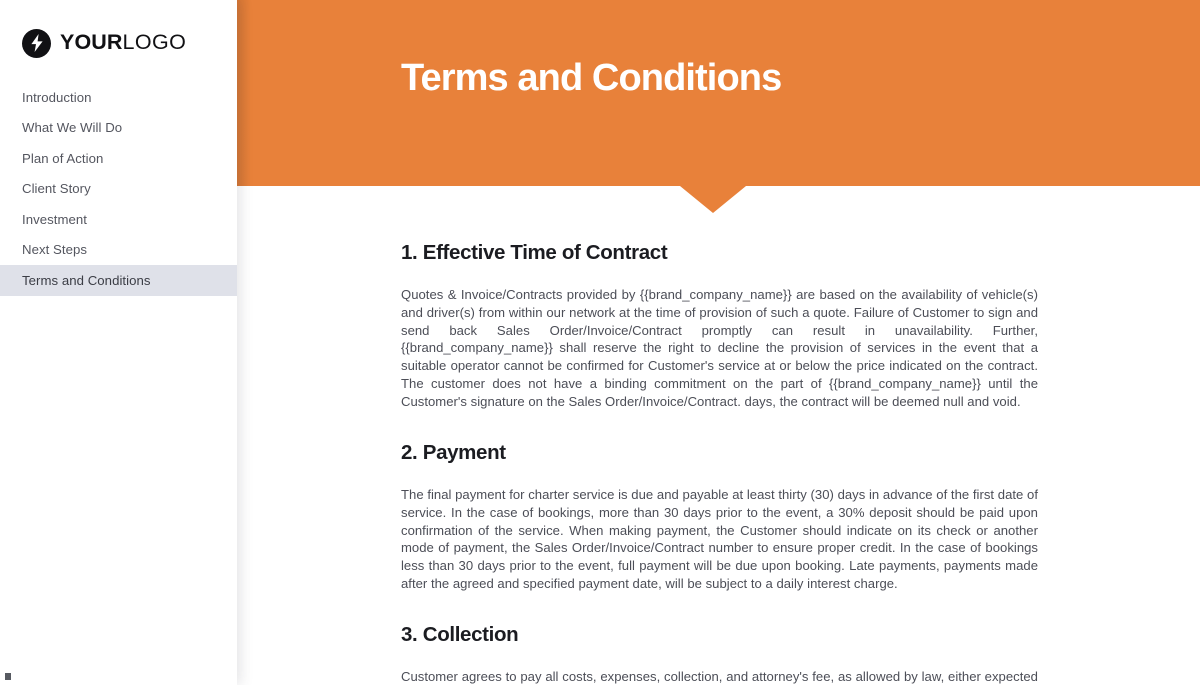 This screenshot has width=1200, height=685. I want to click on sidebar-item-what-we-will-do: What We Will Do, so click(118, 128).